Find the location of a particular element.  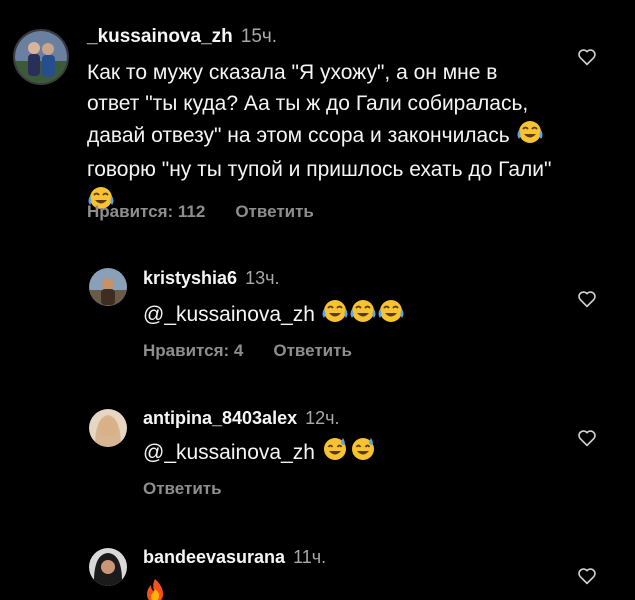

comment-actions: Ответить is located at coordinates (182, 489).